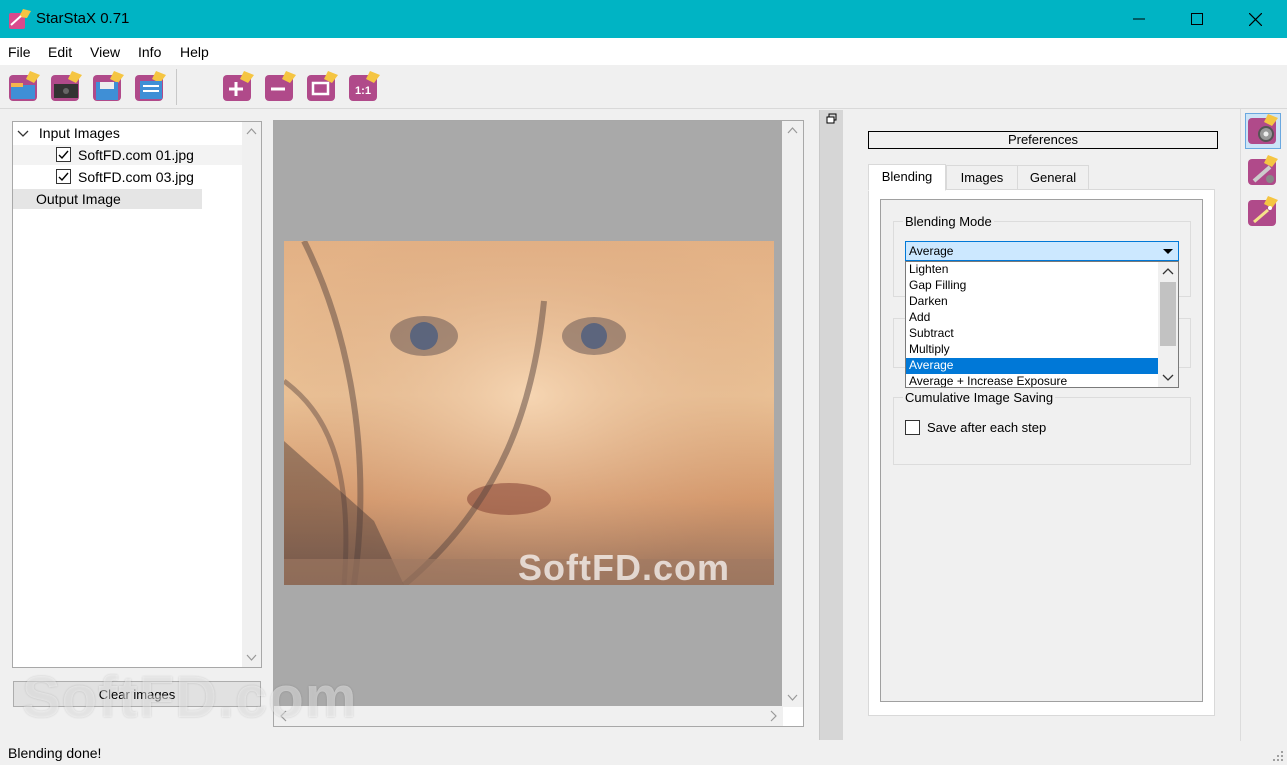 This screenshot has height=765, width=1287. What do you see at coordinates (66, 87) in the screenshot?
I see `open-darkframe-icon` at bounding box center [66, 87].